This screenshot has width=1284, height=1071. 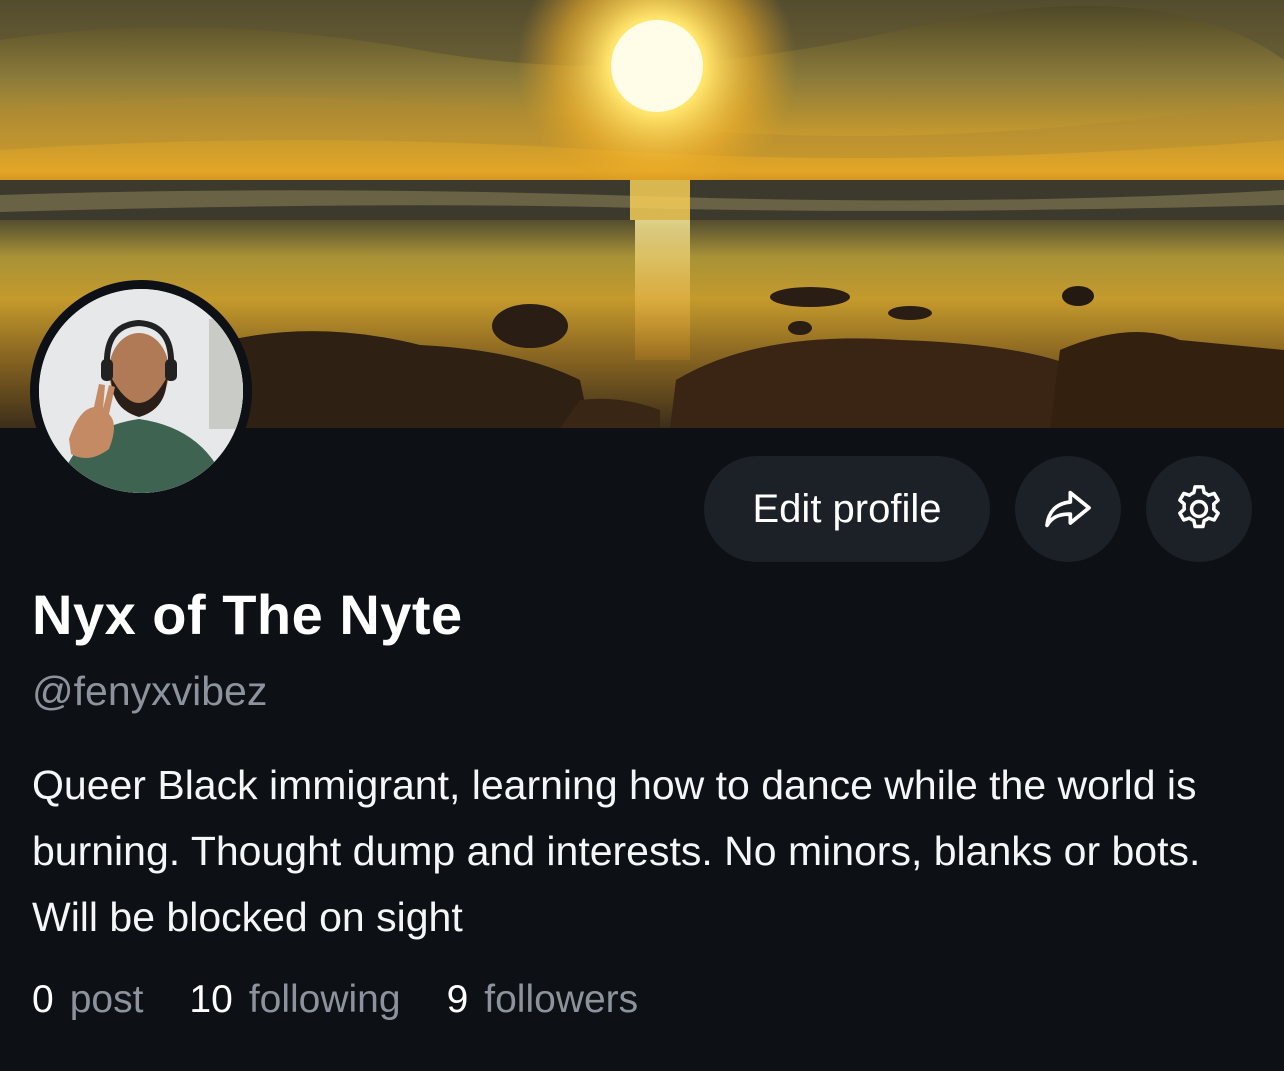 I want to click on share-arrow-icon, so click(x=1068, y=509).